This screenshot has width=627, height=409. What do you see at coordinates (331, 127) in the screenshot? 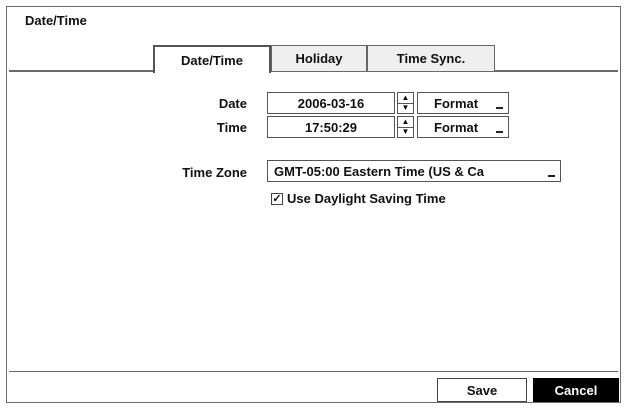
I see `time-field: 17:50:29` at bounding box center [331, 127].